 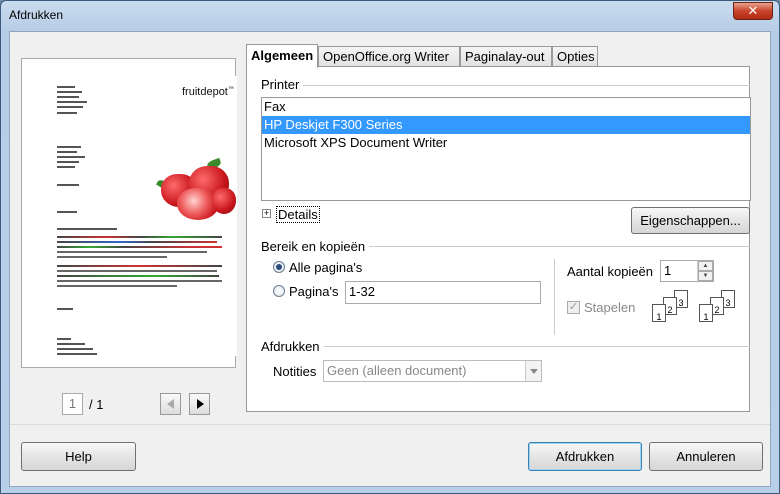 I want to click on tab-paginalay-out: Paginalay-out, so click(x=506, y=56).